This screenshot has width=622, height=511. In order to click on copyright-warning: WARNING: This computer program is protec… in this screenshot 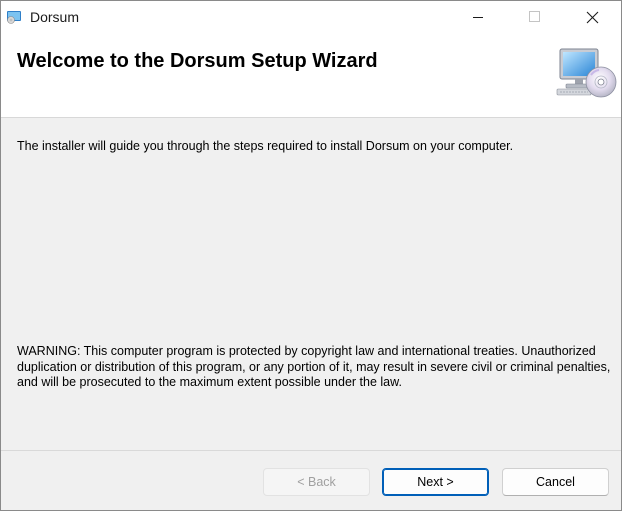, I will do `click(314, 366)`.